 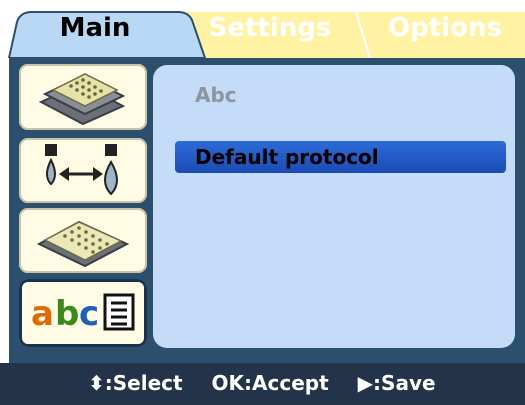 I want to click on tab-main: Main, so click(x=95, y=28).